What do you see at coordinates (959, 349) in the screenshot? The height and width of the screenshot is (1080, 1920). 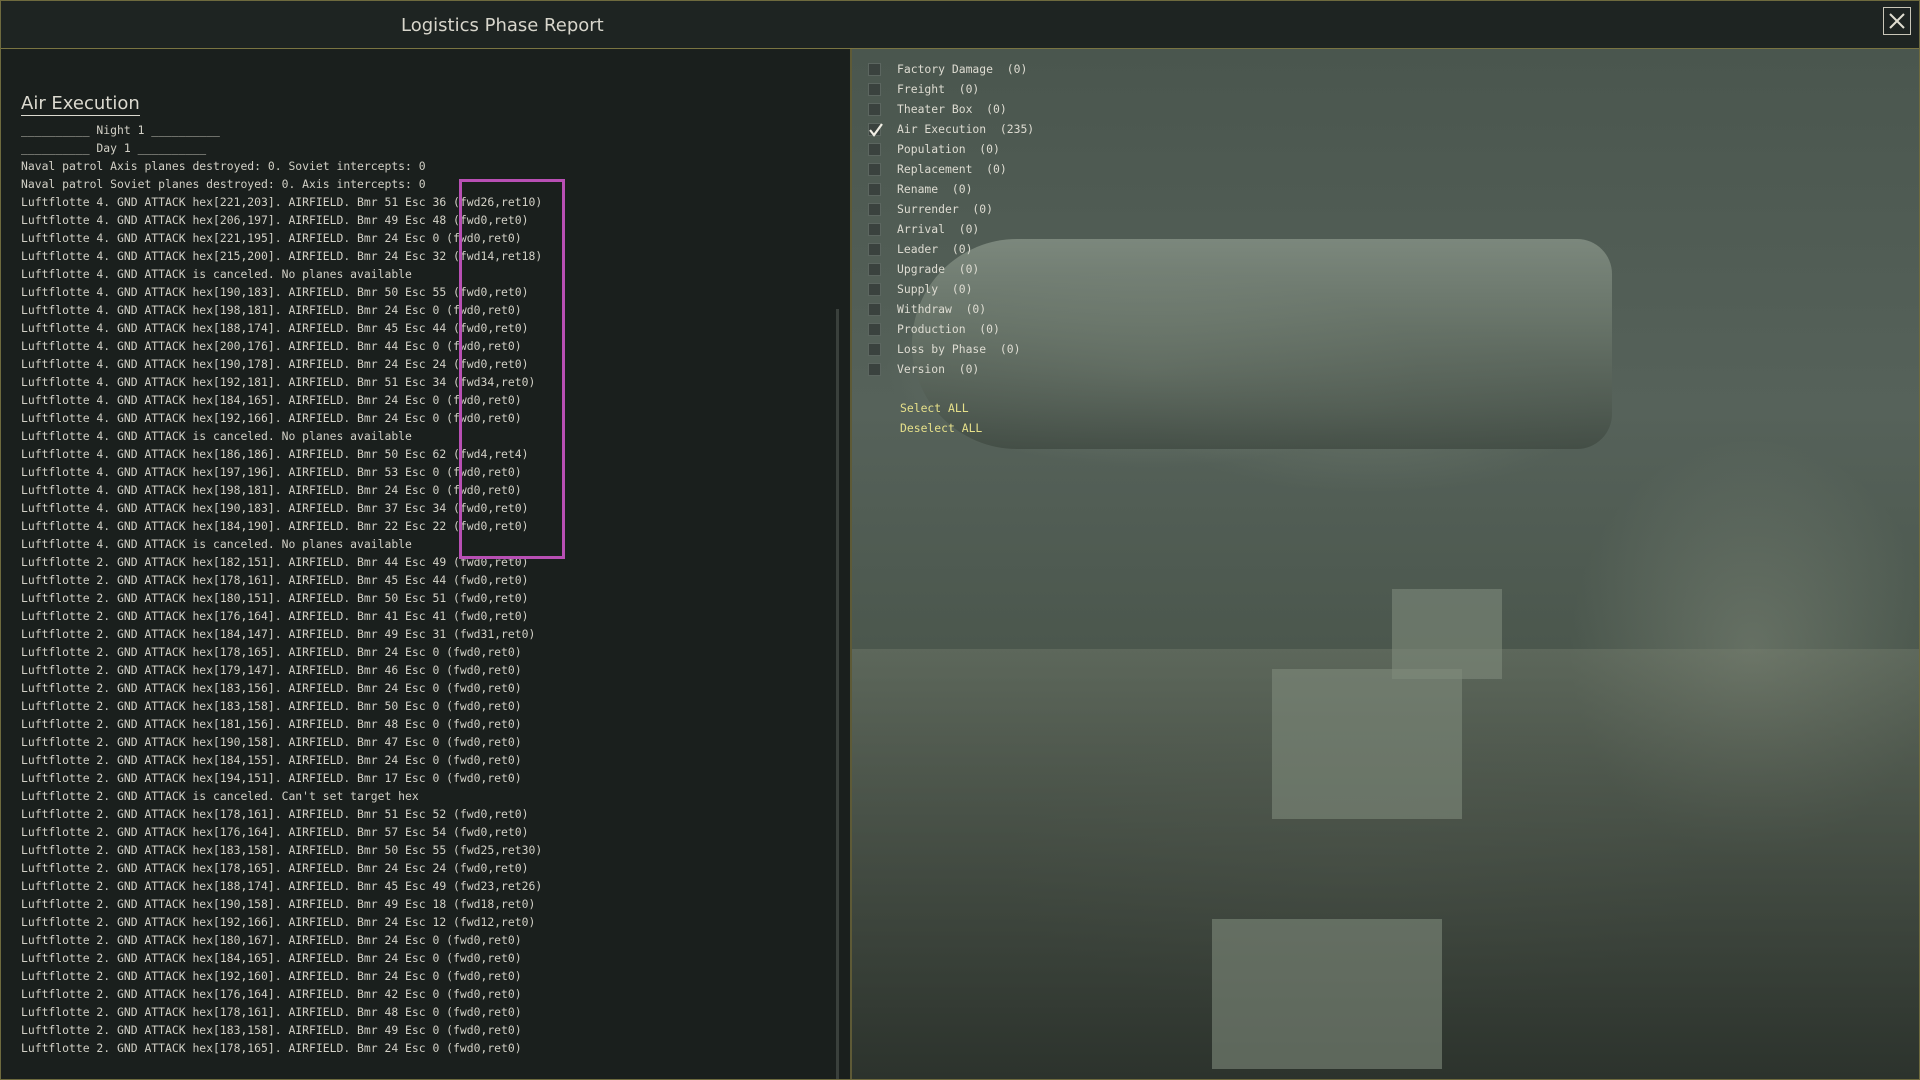 I see `filter-label: Loss by Phase (0)` at bounding box center [959, 349].